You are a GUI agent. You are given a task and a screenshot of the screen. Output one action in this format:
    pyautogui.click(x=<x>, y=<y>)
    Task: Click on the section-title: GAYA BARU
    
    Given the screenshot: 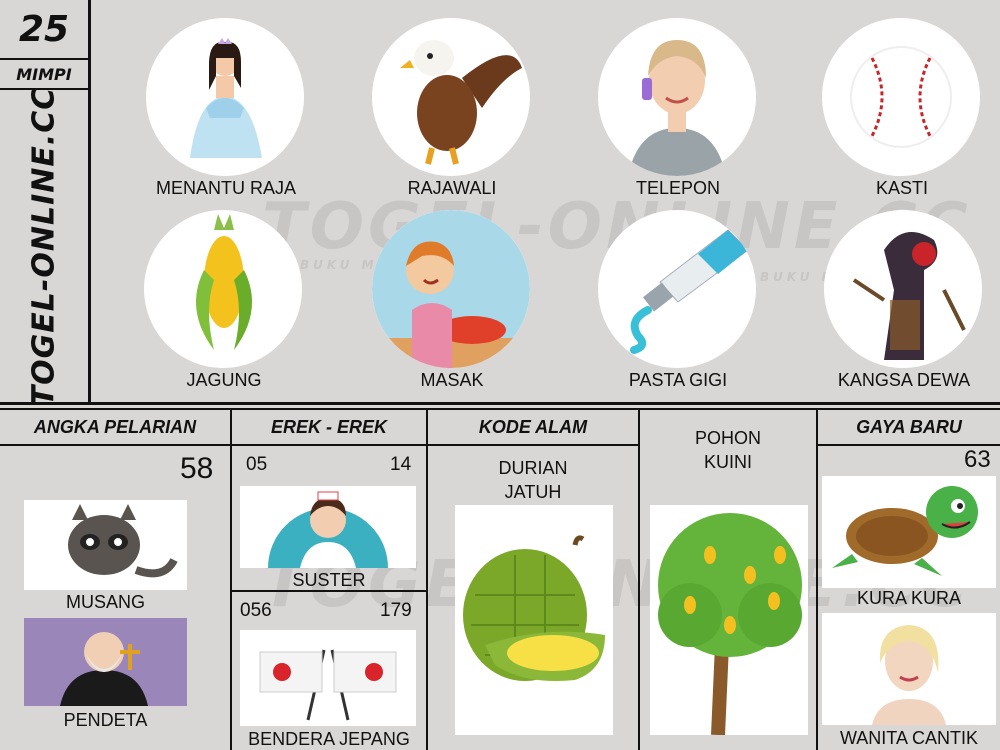 What is the action you would take?
    pyautogui.click(x=909, y=426)
    